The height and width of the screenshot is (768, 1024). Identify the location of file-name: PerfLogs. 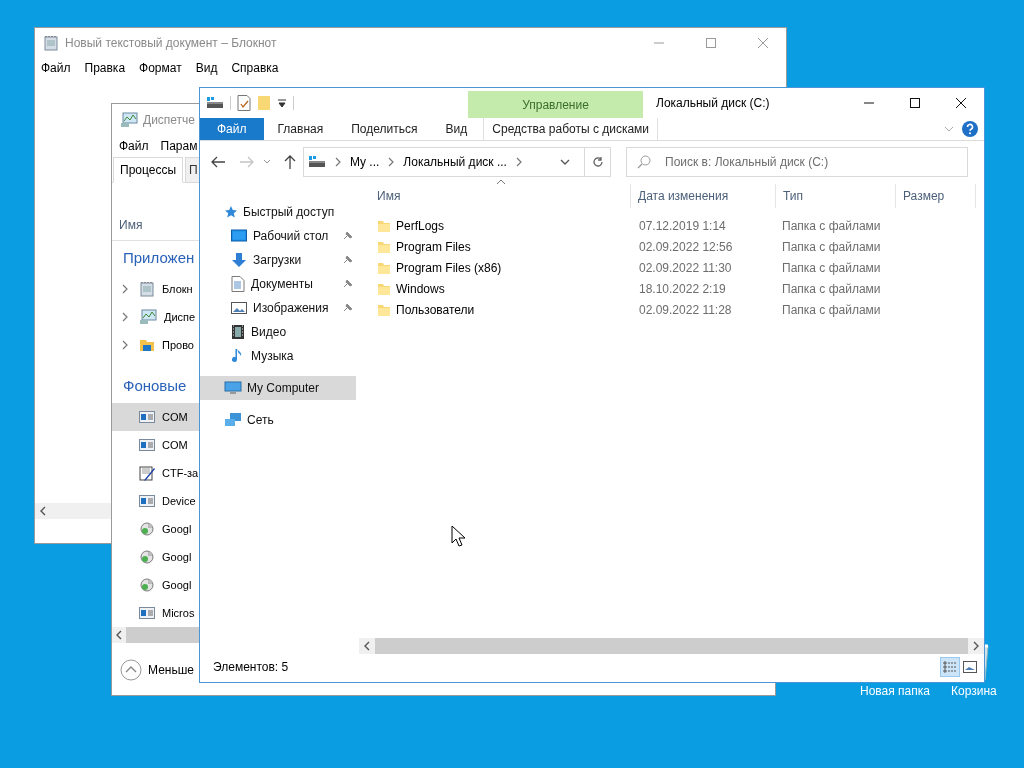
(420, 225).